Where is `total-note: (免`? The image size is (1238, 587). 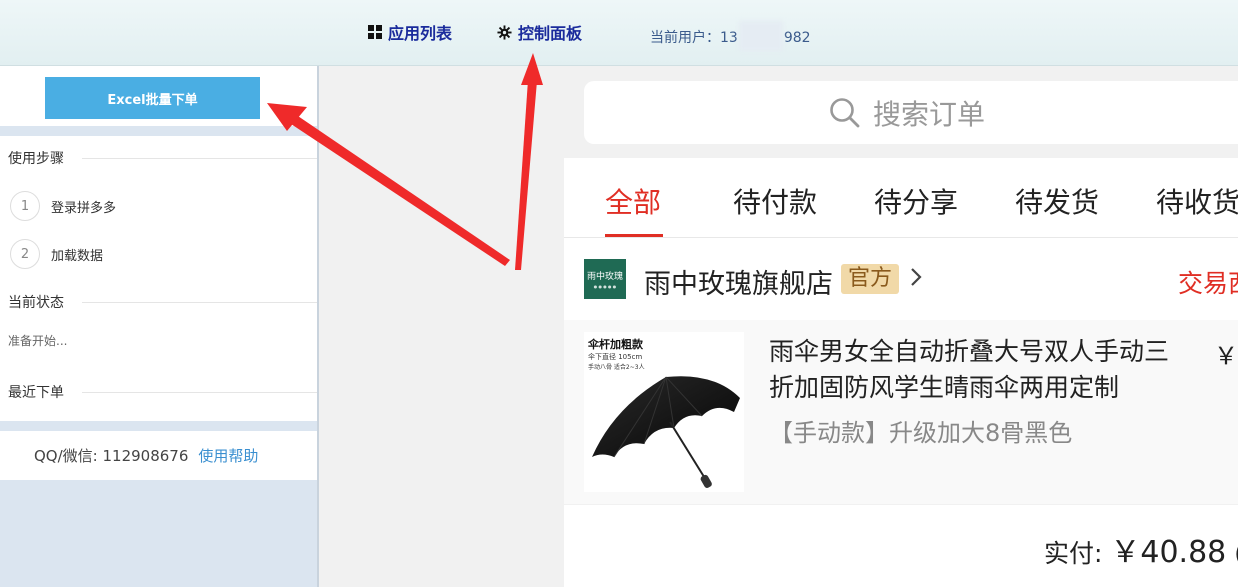 total-note: (免 is located at coordinates (1232, 553).